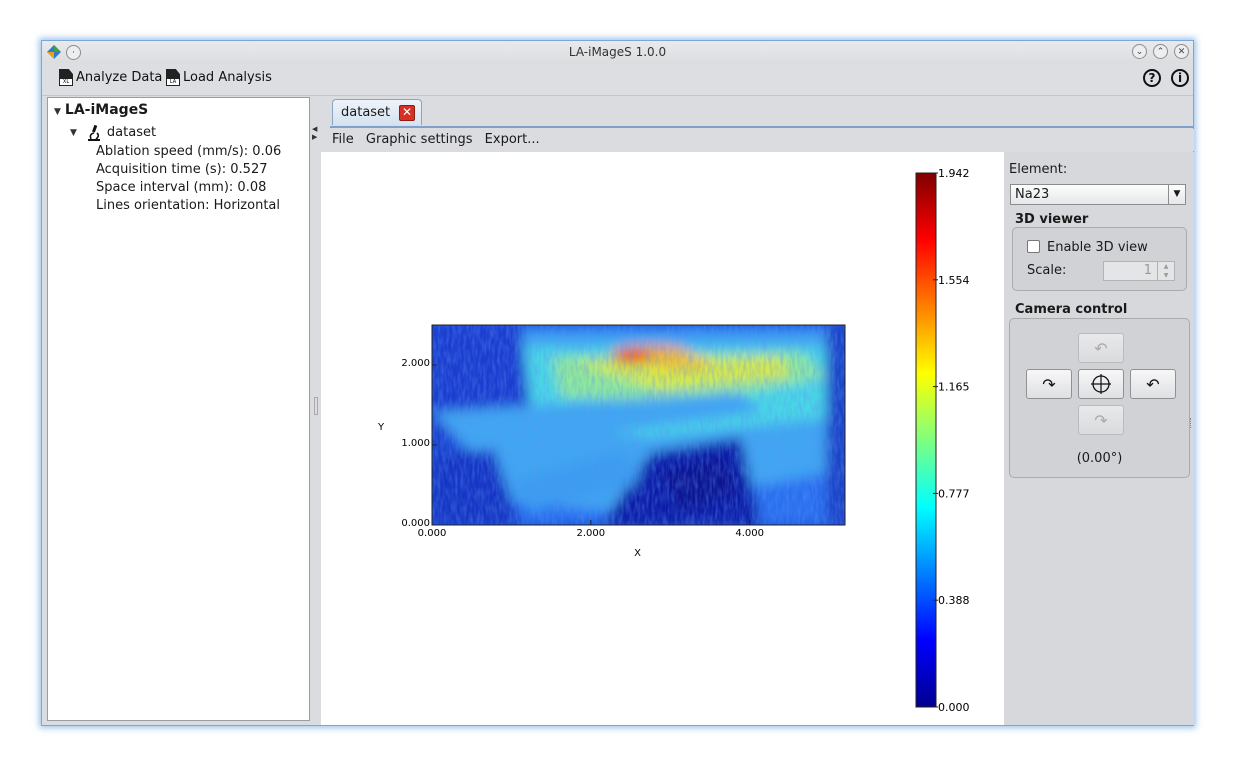 This screenshot has height=768, width=1236. I want to click on colorbar-tick-label: 1.554, so click(954, 280).